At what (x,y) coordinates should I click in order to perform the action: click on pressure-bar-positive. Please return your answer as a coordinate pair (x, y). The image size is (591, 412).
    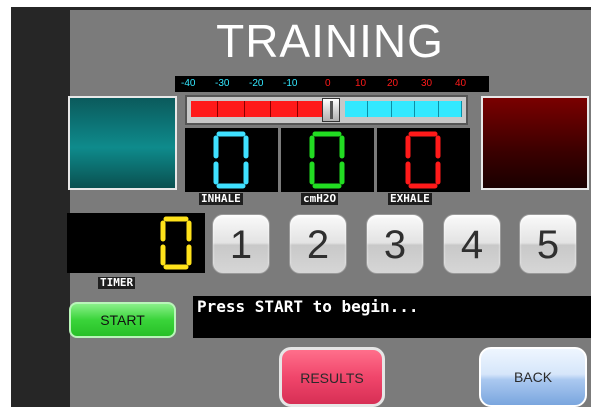
    Looking at the image, I should click on (404, 109).